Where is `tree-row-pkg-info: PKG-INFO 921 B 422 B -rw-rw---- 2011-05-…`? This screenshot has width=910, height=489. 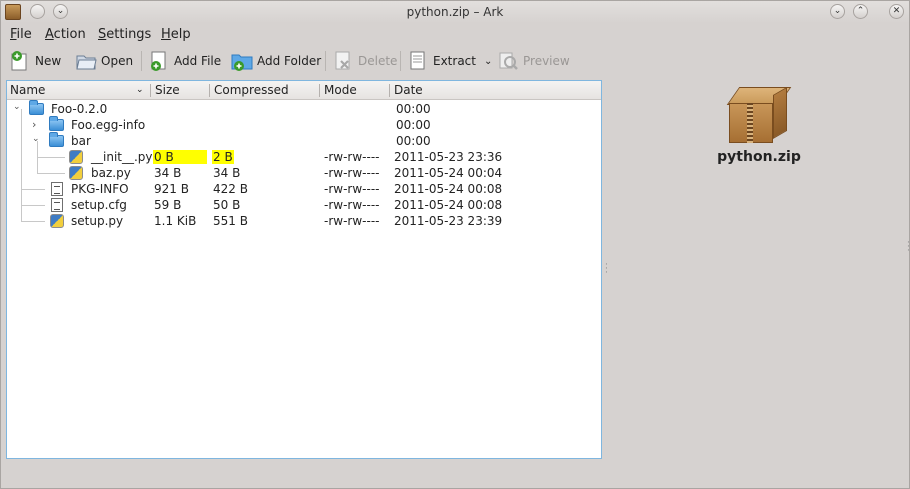
tree-row-pkg-info: PKG-INFO 921 B 422 B -rw-rw---- 2011-05-… is located at coordinates (304, 189).